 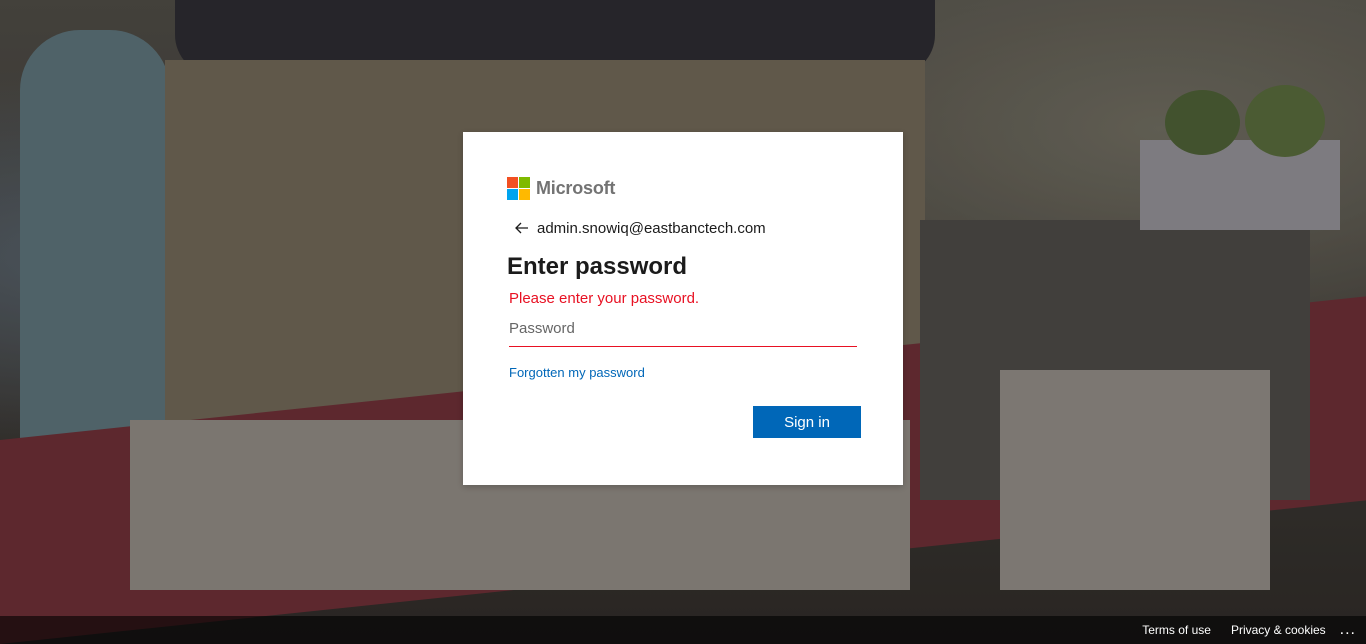 I want to click on microsoft-logo: Microsoft, so click(x=683, y=188).